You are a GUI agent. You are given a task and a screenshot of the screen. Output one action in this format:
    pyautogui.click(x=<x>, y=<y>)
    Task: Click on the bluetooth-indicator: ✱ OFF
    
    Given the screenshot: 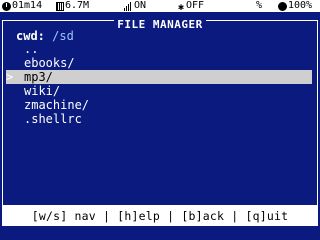 What is the action you would take?
    pyautogui.click(x=191, y=6)
    